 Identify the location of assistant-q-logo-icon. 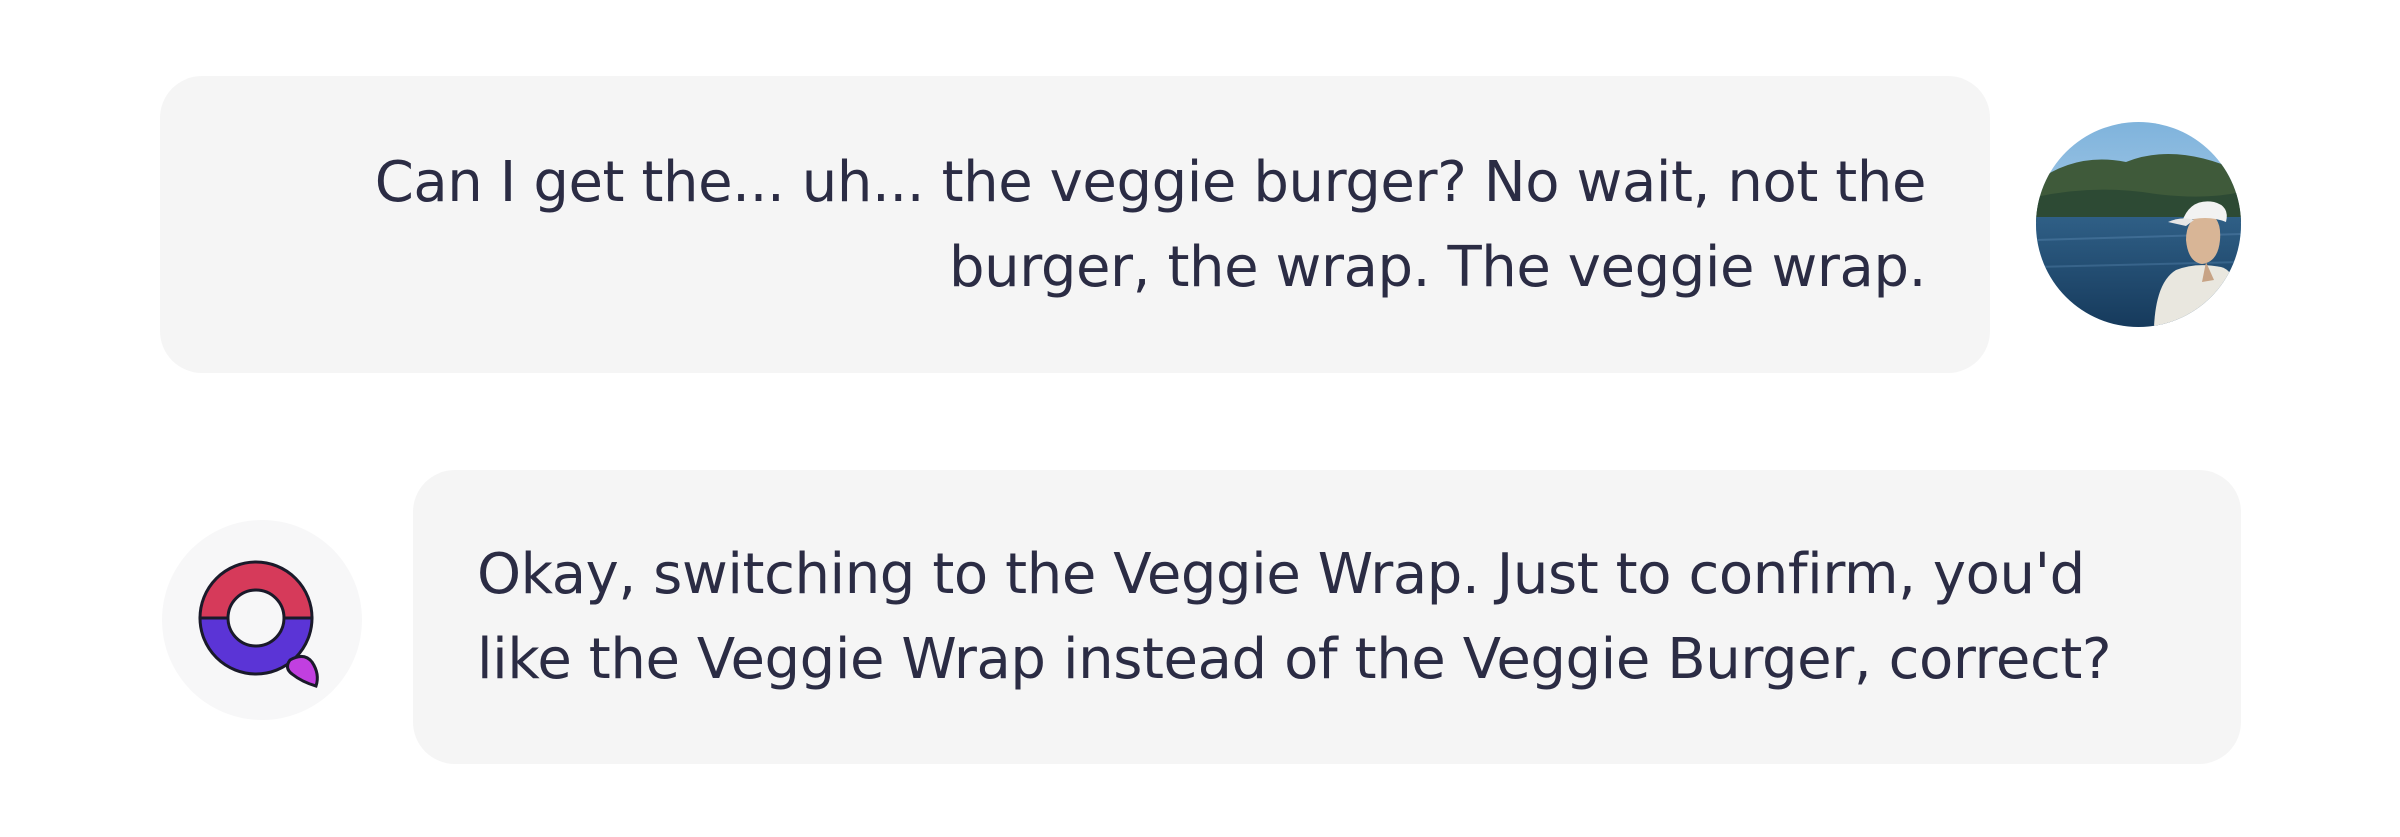
(258, 624).